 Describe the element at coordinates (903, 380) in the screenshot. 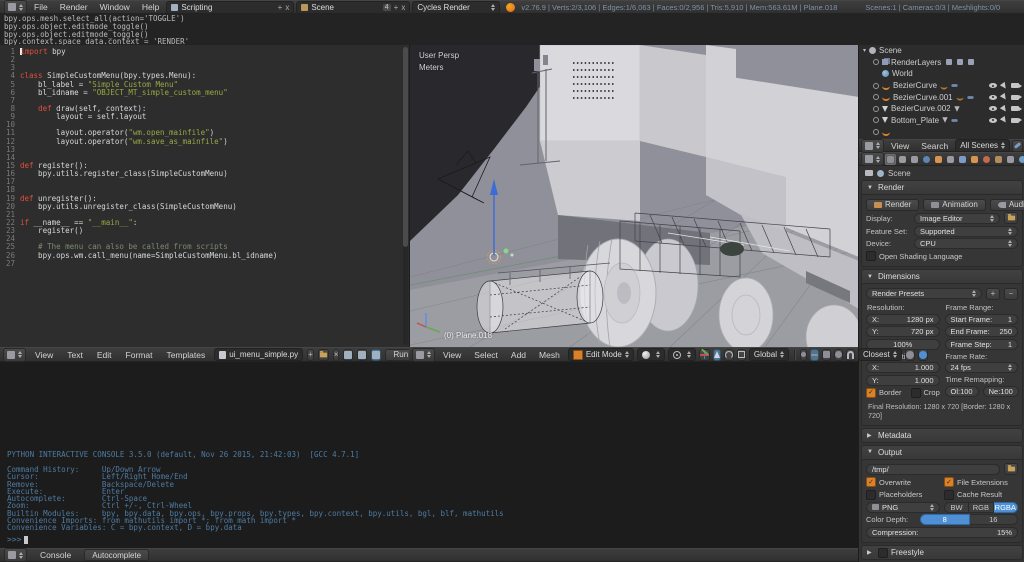

I see `aspect-y-field: Y: 1.000` at that location.